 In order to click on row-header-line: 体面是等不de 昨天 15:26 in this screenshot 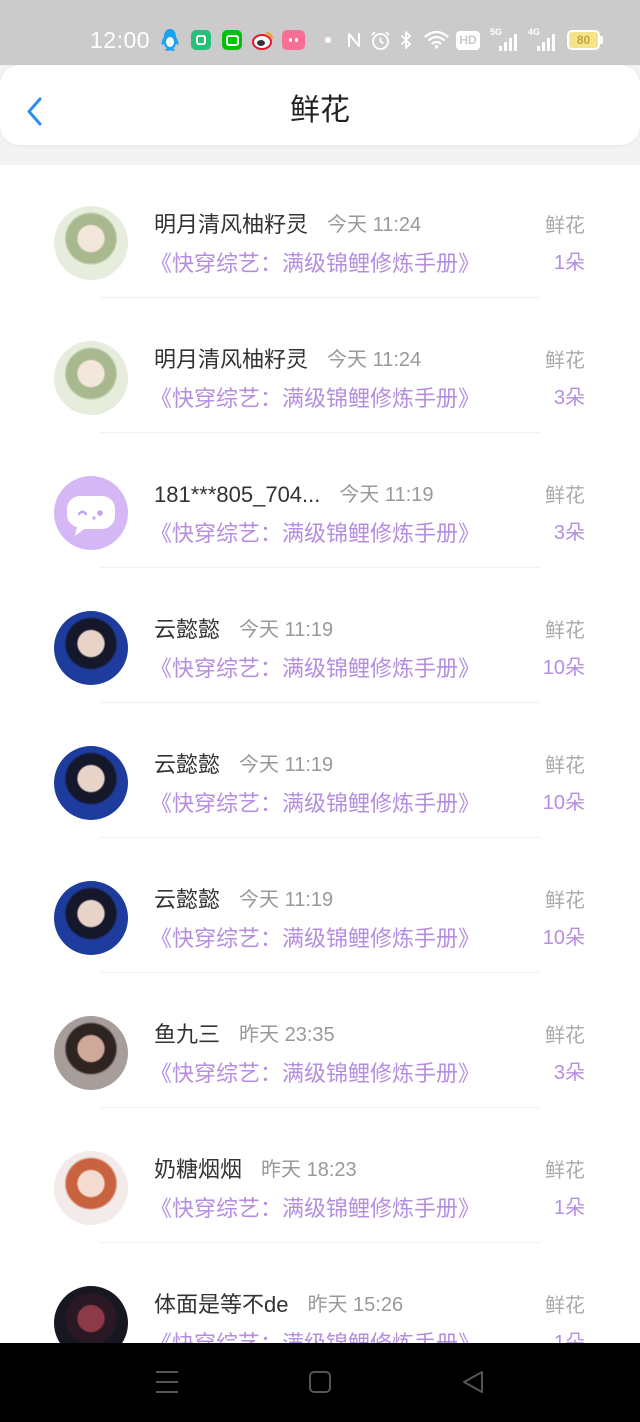, I will do `click(278, 1305)`.